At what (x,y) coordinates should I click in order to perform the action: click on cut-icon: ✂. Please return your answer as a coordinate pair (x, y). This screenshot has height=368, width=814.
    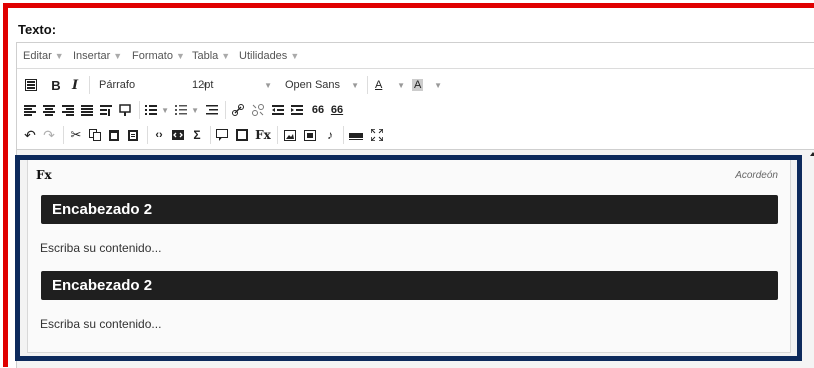
    Looking at the image, I should click on (76, 135).